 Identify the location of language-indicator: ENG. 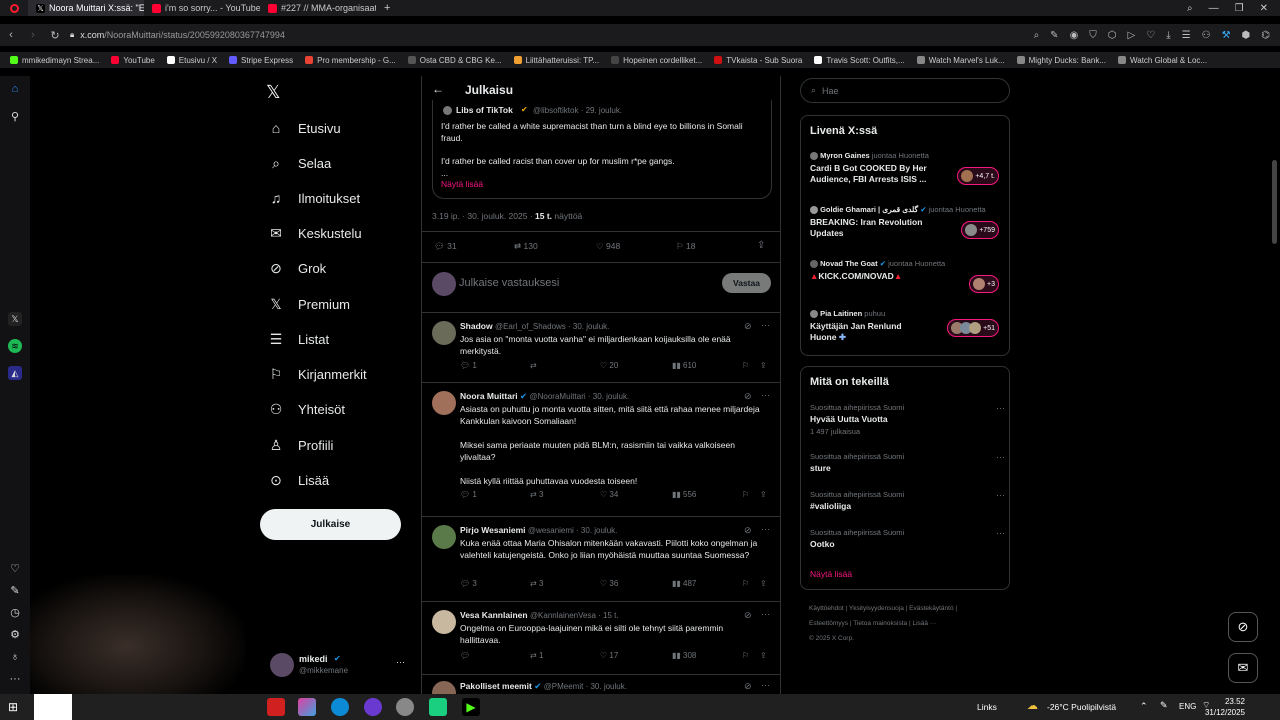
(1187, 706).